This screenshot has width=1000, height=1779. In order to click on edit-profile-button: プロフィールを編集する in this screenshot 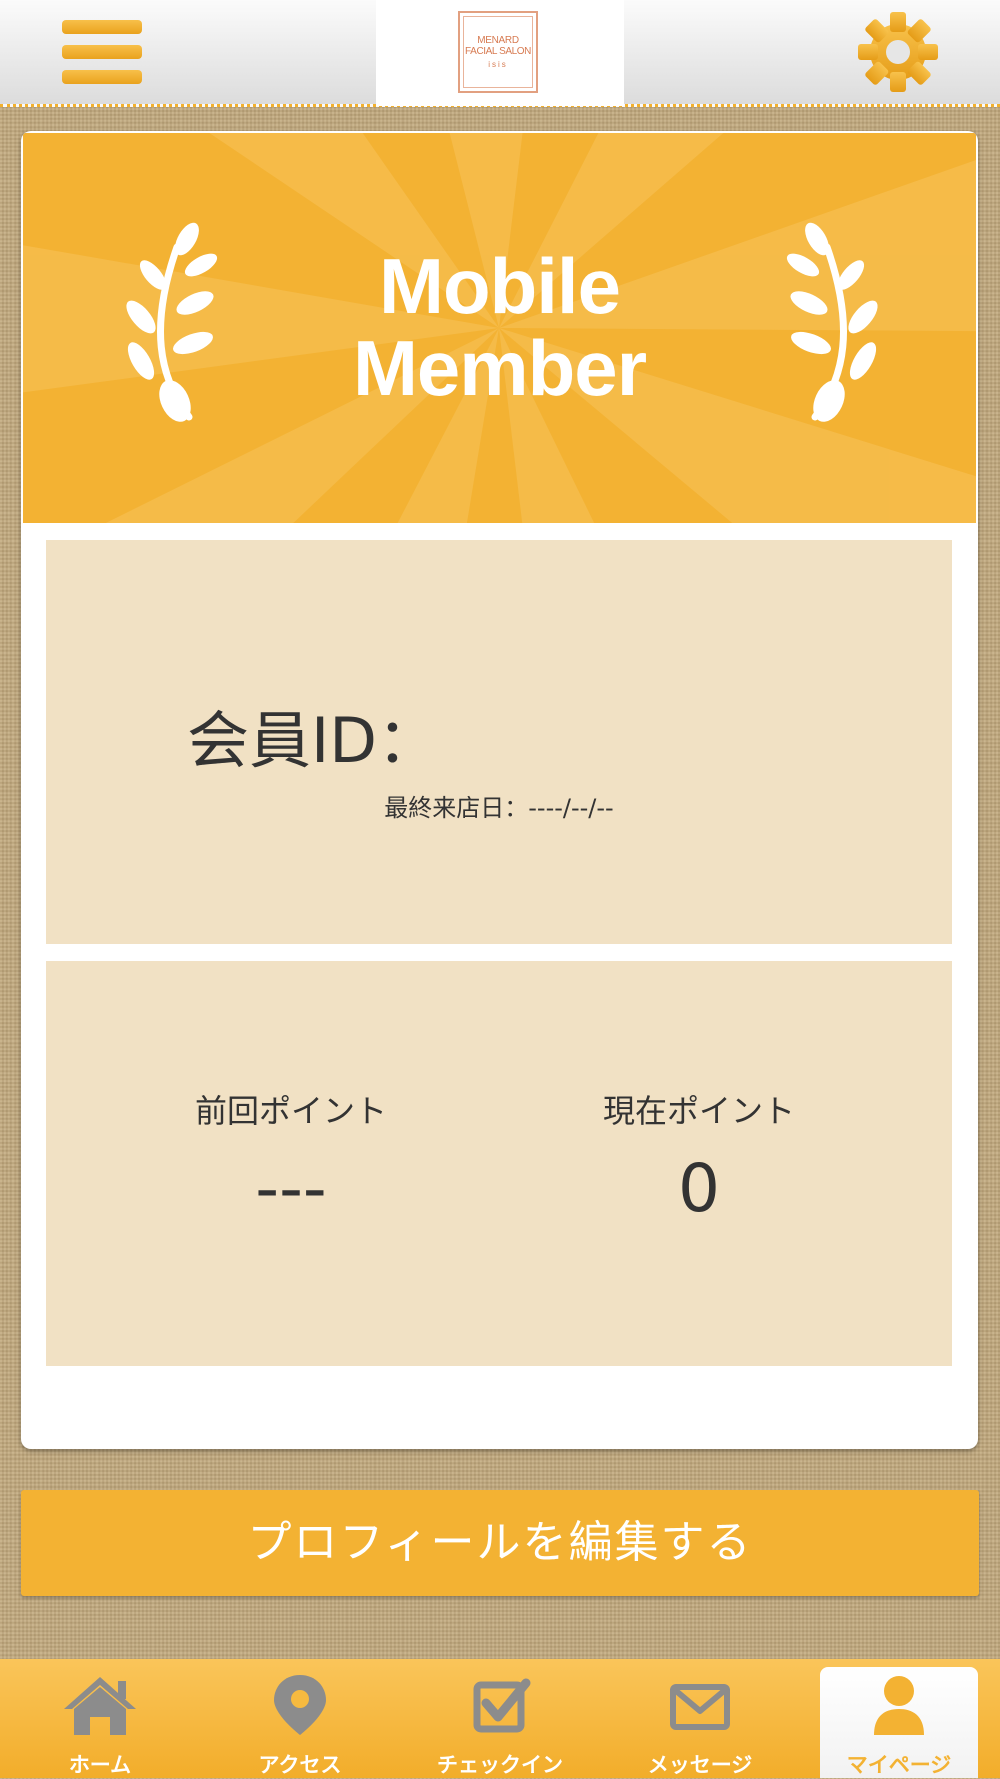, I will do `click(500, 1543)`.